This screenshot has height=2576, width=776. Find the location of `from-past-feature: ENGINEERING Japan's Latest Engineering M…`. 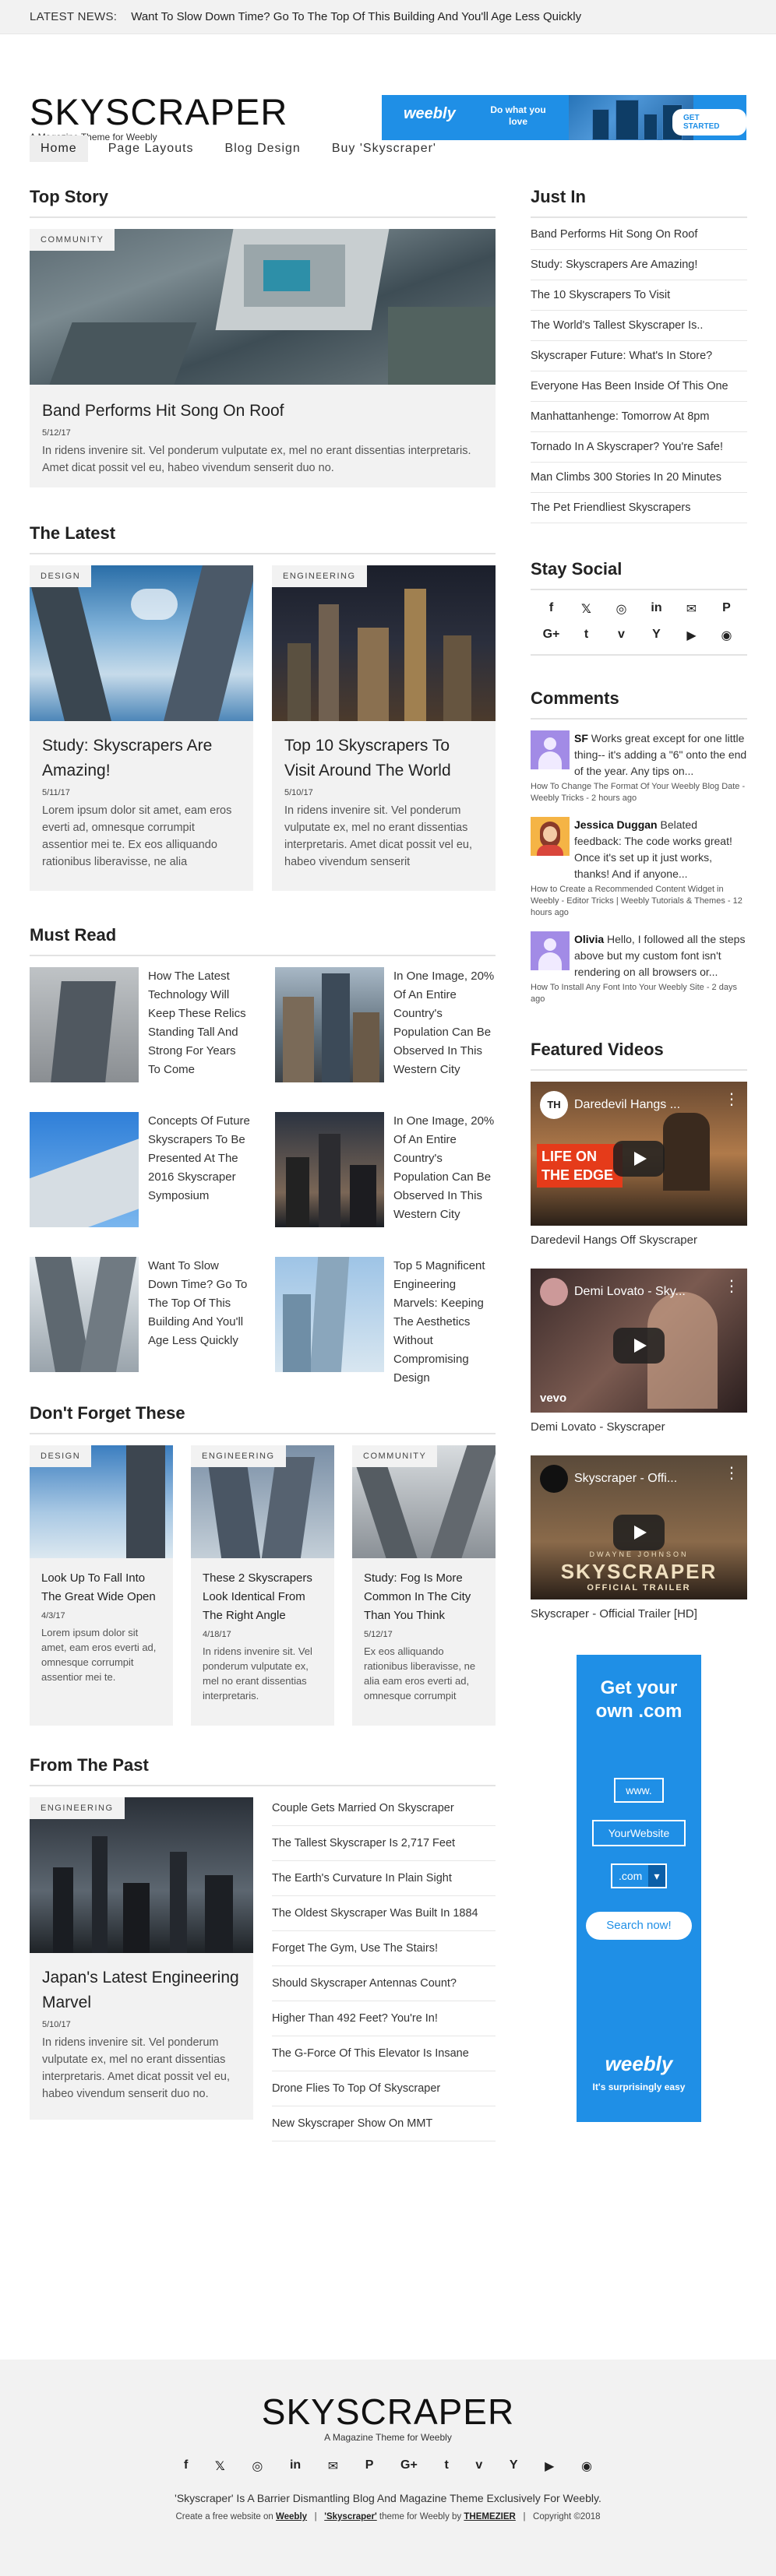

from-past-feature: ENGINEERING Japan's Latest Engineering M… is located at coordinates (141, 1958).